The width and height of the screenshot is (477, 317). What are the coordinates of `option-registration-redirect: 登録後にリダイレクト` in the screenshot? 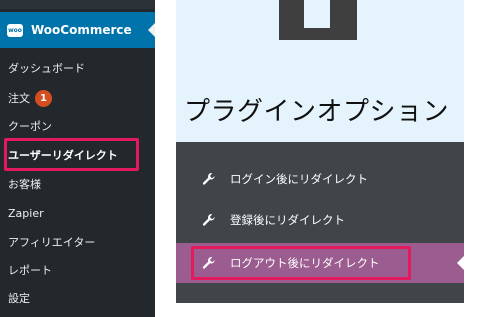 It's located at (320, 220).